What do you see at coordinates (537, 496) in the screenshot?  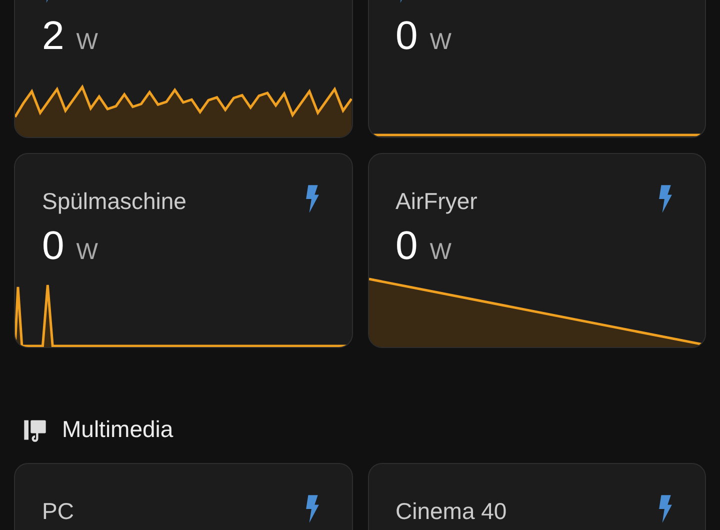 I see `power-card: Cinema 40` at bounding box center [537, 496].